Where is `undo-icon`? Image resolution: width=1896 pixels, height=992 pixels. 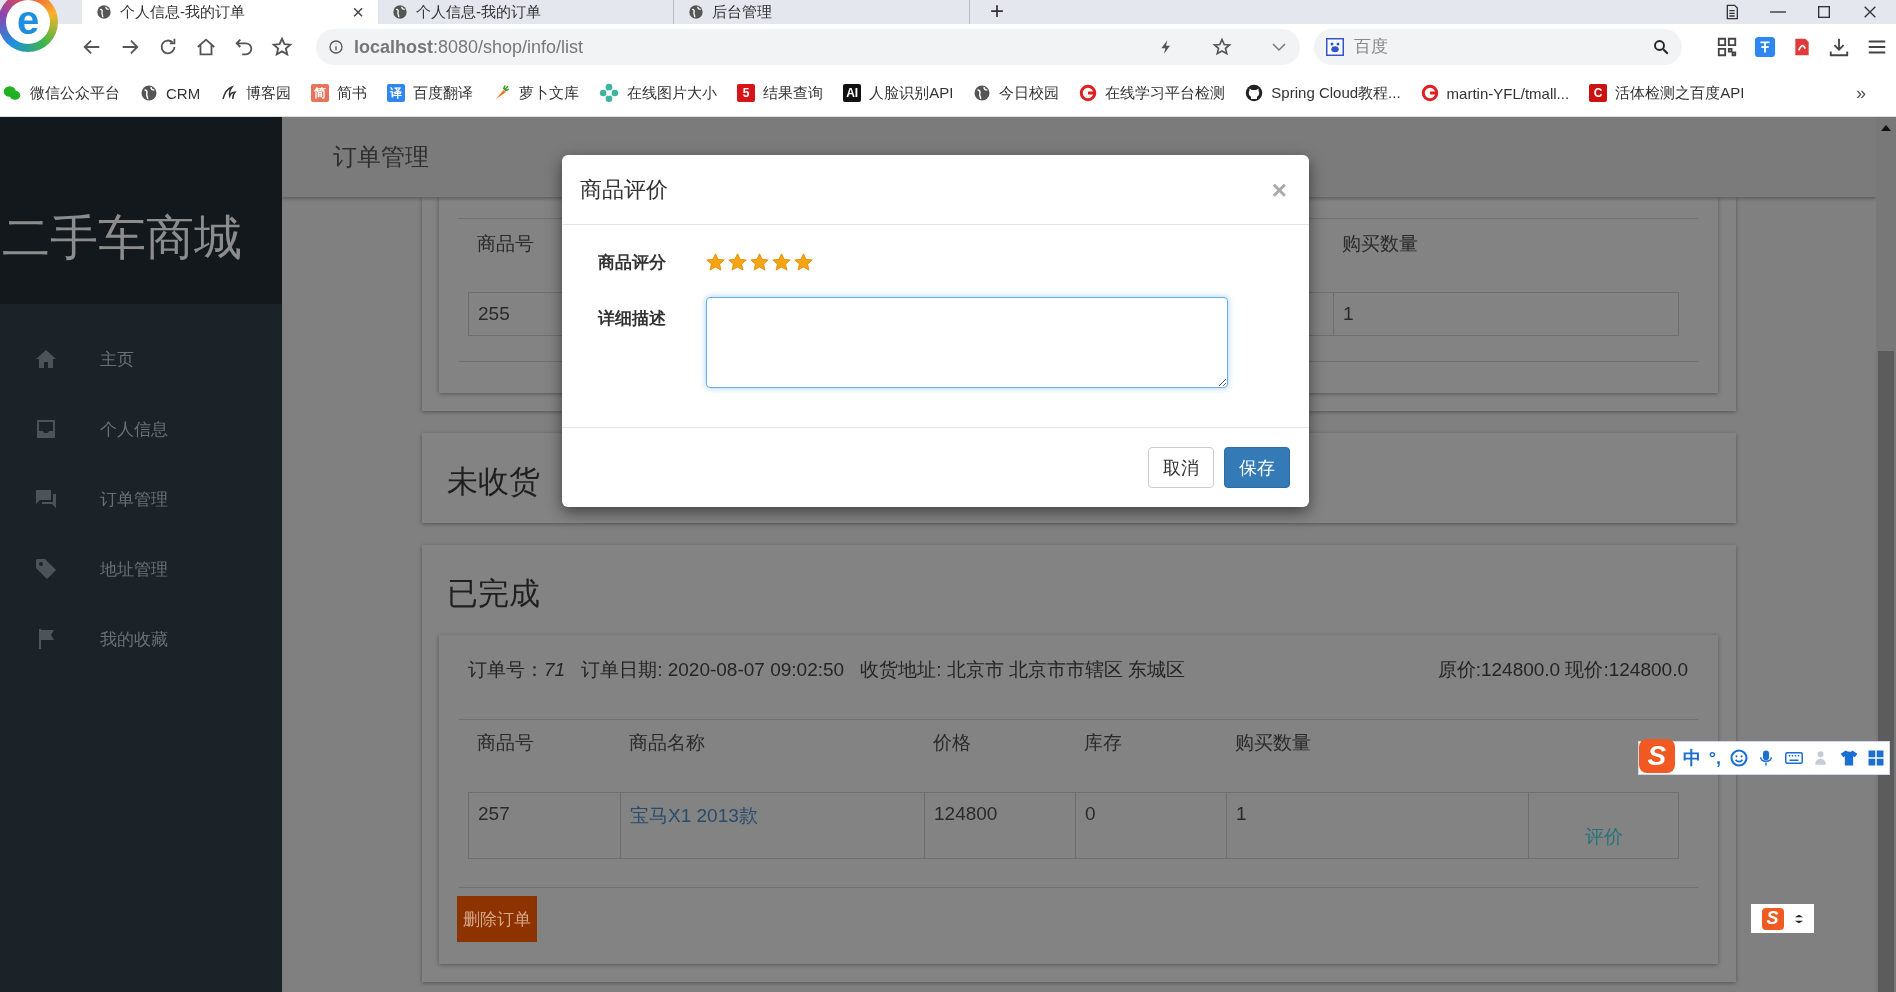
undo-icon is located at coordinates (244, 47).